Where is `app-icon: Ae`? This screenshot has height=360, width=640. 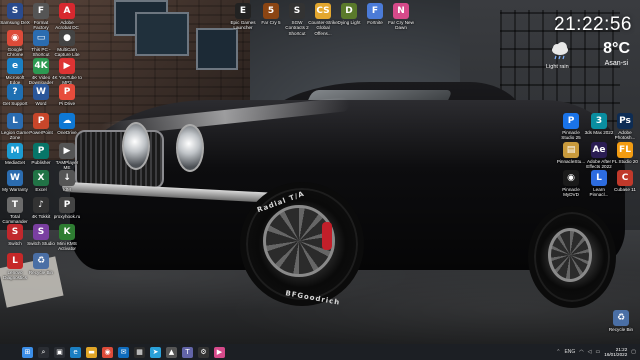 app-icon: Ae is located at coordinates (599, 150).